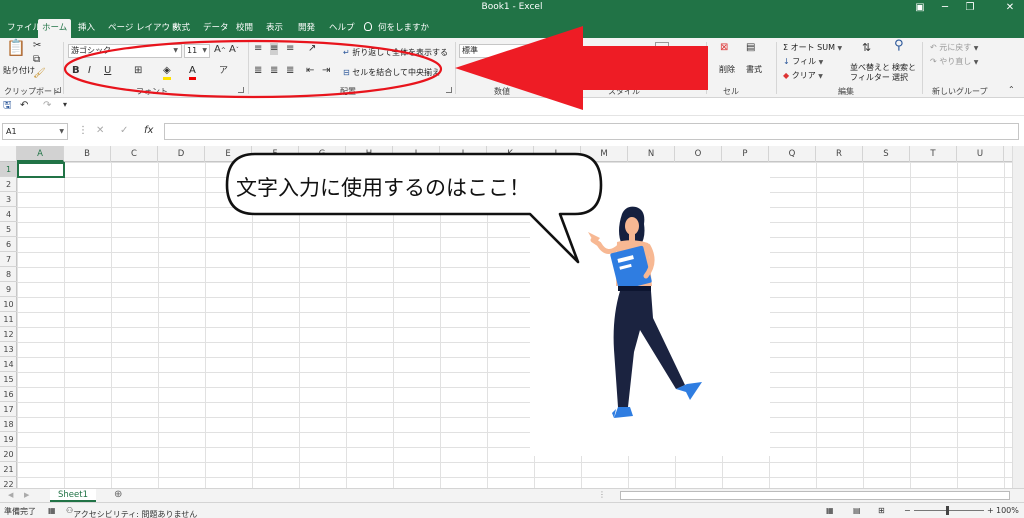  I want to click on clear-button: ◆ クリア ▼, so click(803, 75).